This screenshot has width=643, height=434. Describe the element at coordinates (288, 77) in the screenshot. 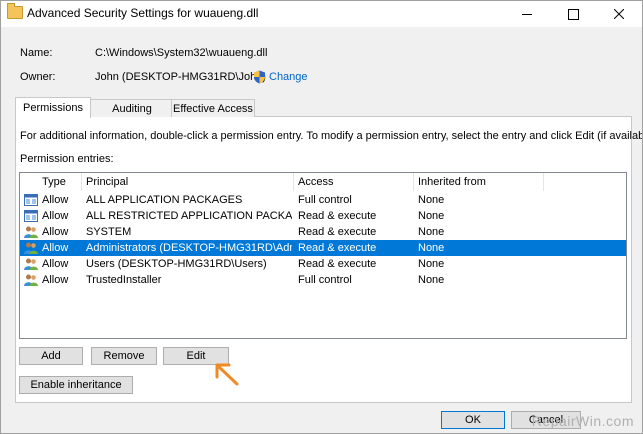

I see `change-link-label: Change` at that location.